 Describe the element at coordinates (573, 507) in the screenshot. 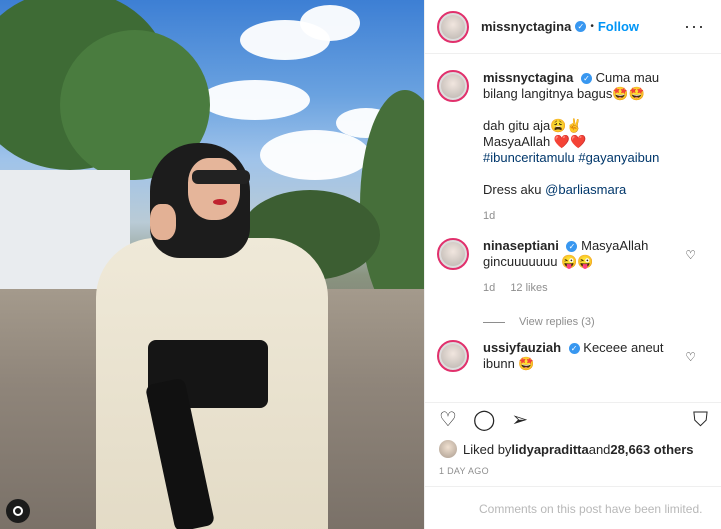

I see `comments-limited-notice: Comments on this post have been limited.` at that location.